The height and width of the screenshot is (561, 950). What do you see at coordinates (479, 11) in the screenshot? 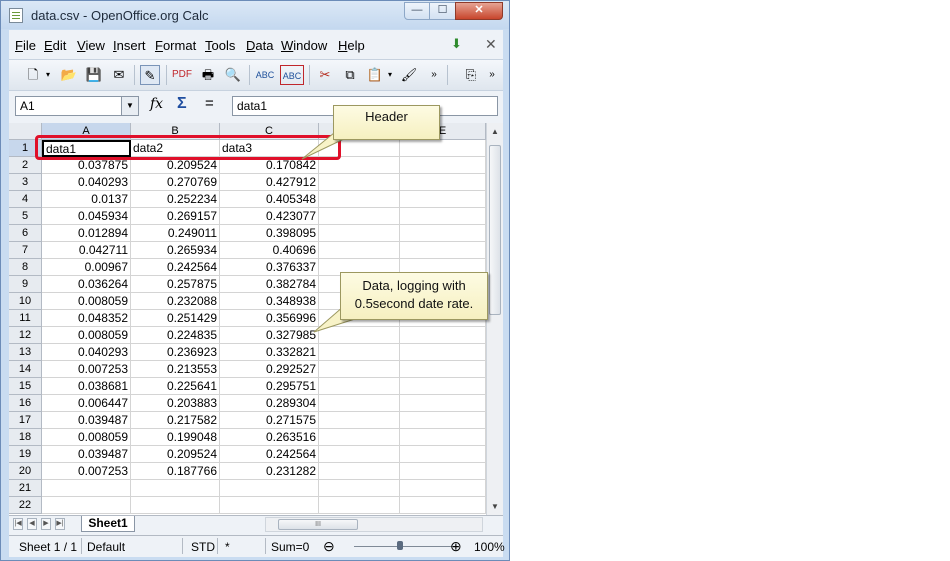
I see `close-button: ✕` at bounding box center [479, 11].